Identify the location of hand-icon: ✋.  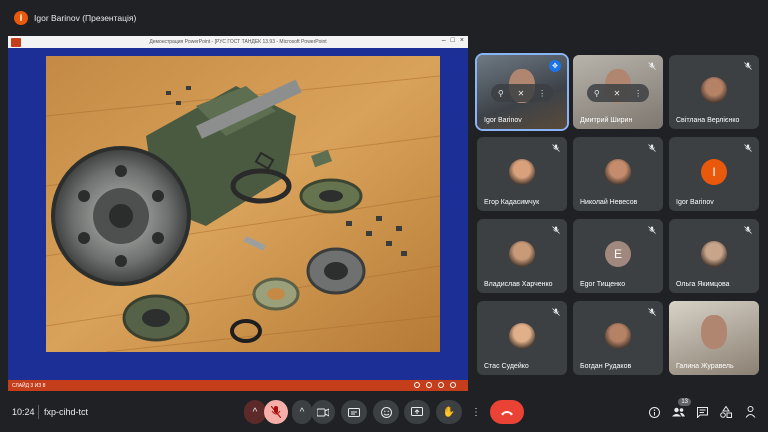
(449, 412).